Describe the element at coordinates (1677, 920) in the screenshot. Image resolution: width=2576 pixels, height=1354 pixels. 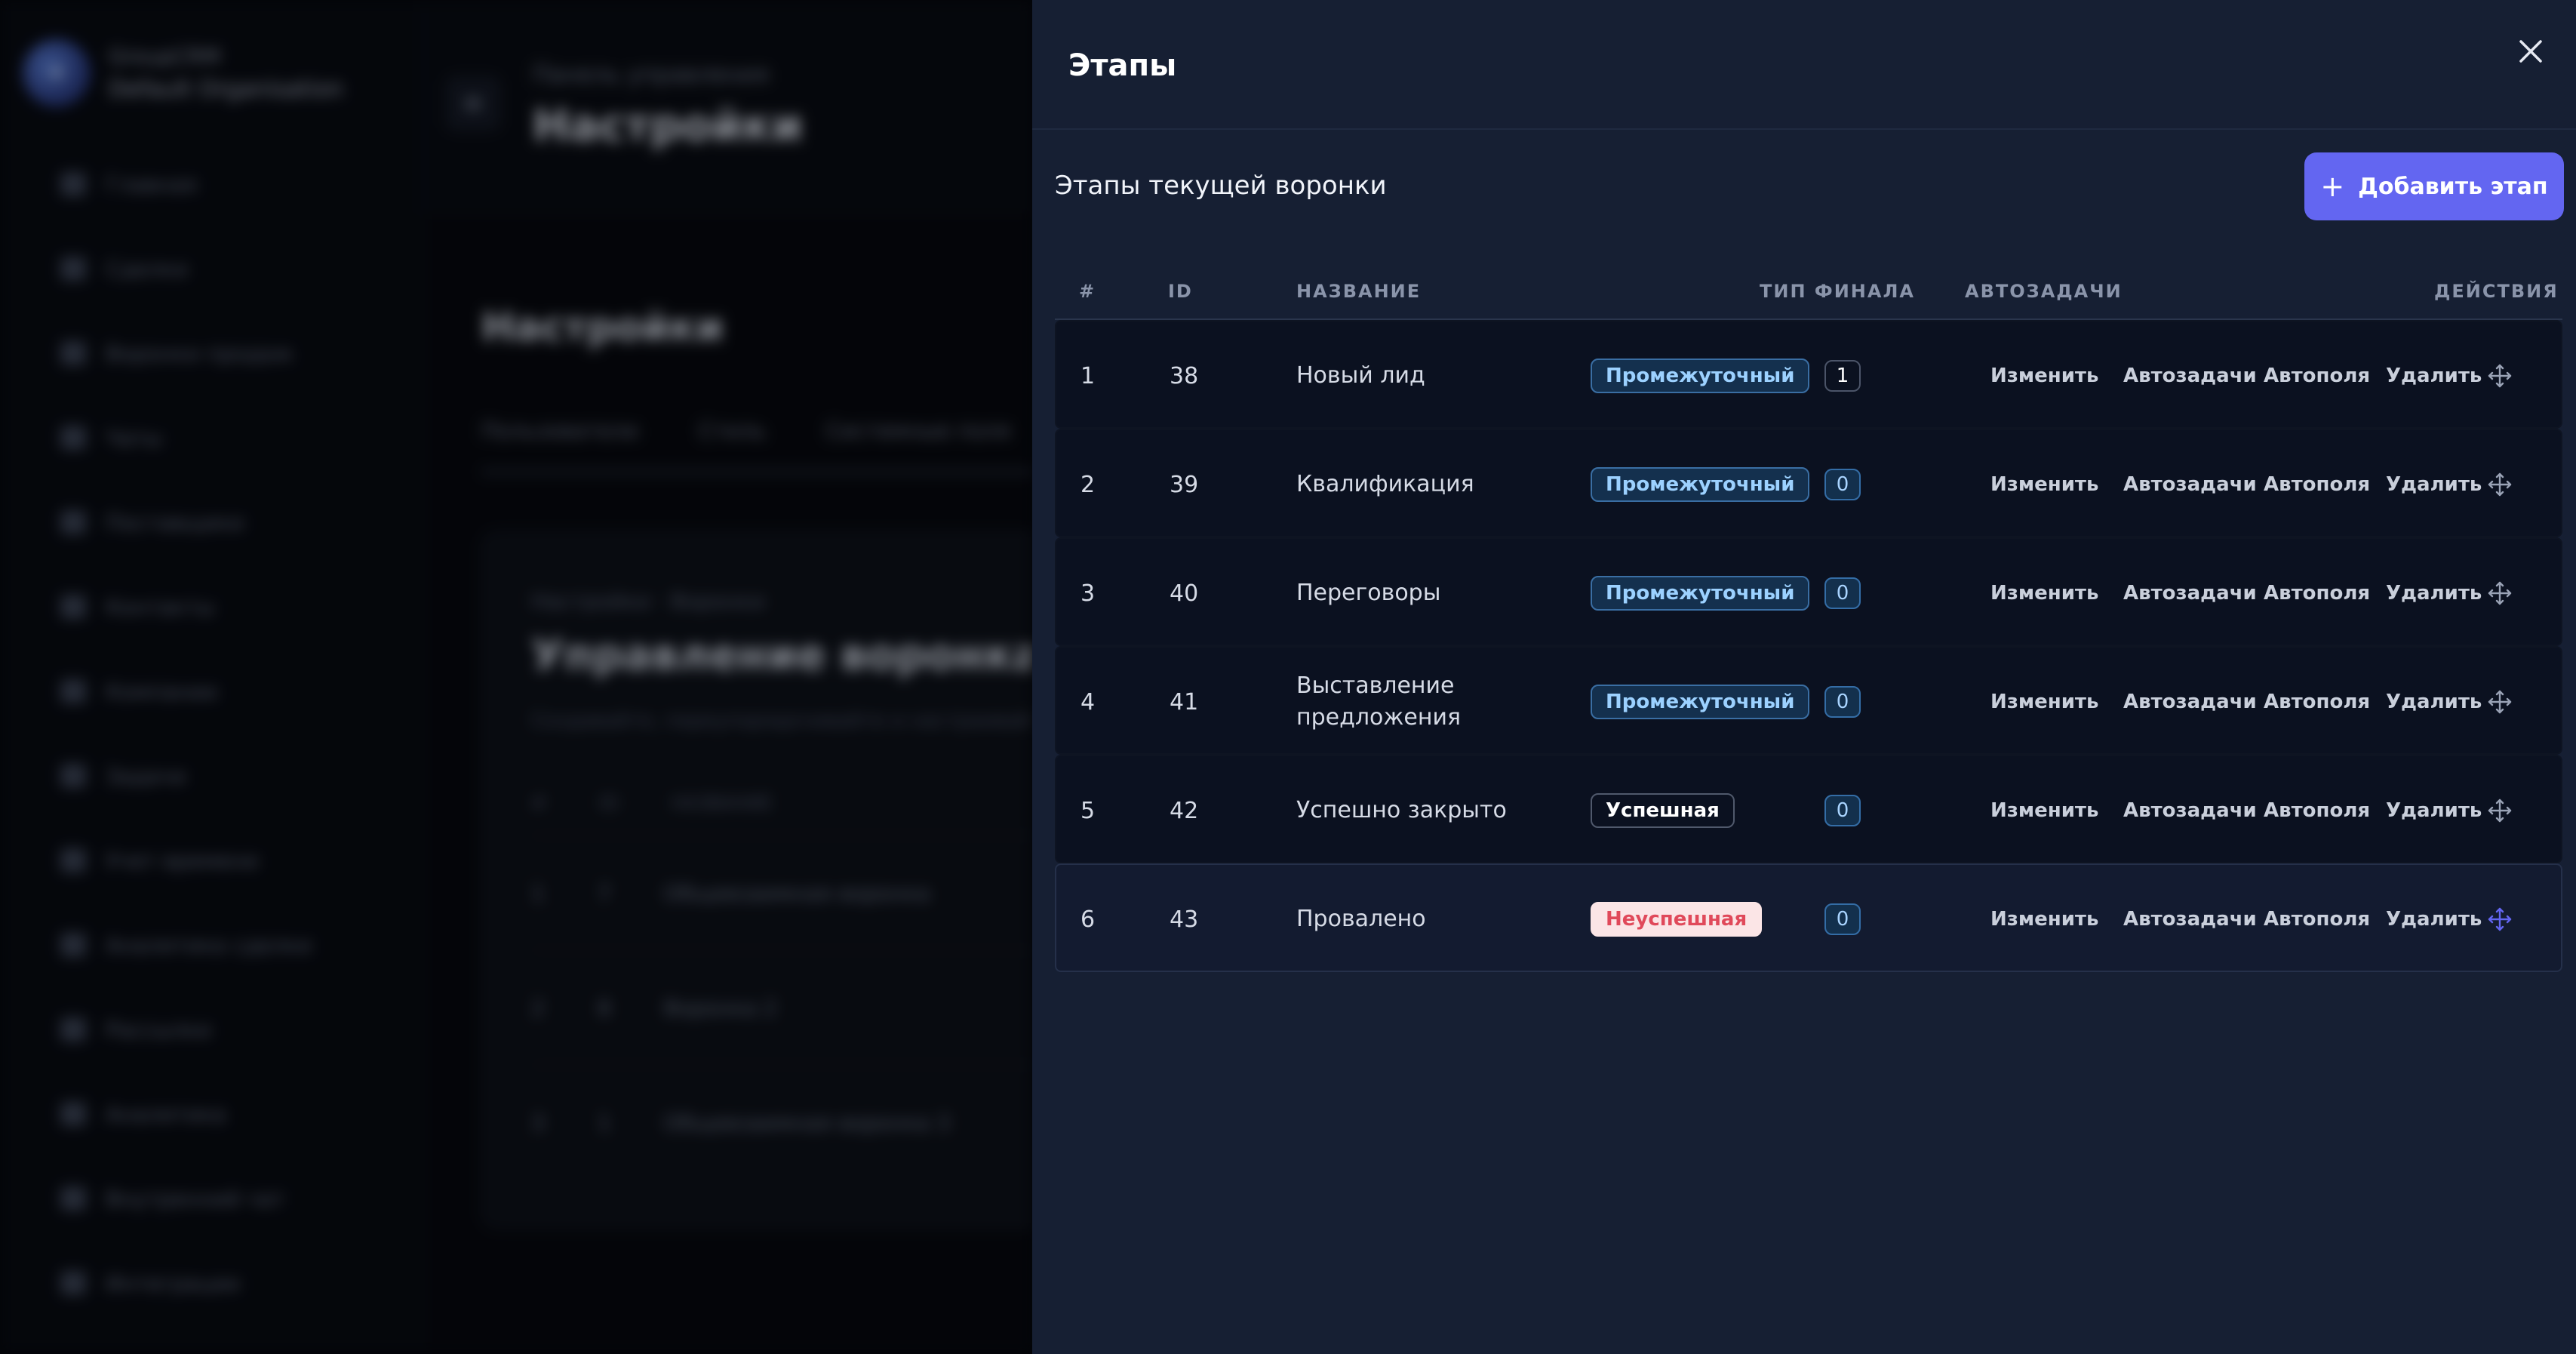
I see `final-type-cell: Неуспешная` at that location.